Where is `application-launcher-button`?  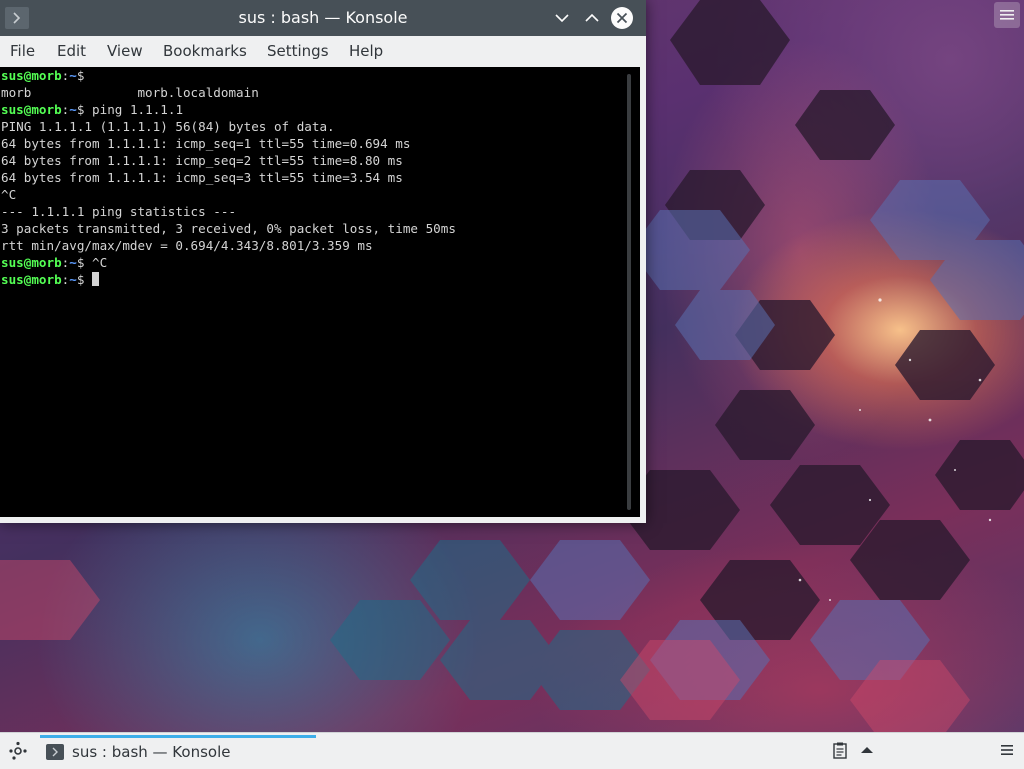 application-launcher-button is located at coordinates (18, 751).